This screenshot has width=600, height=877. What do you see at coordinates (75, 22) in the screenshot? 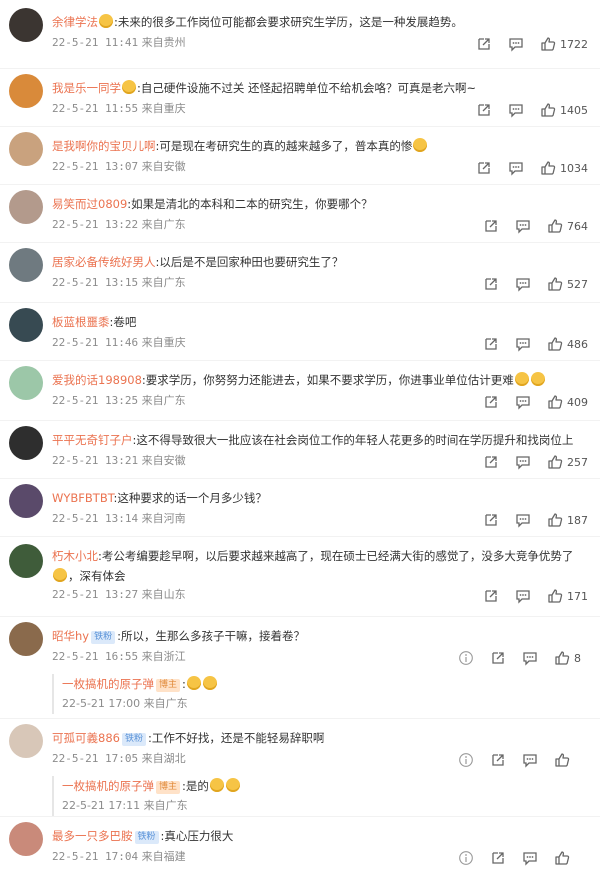
I see `username: 余律学法` at bounding box center [75, 22].